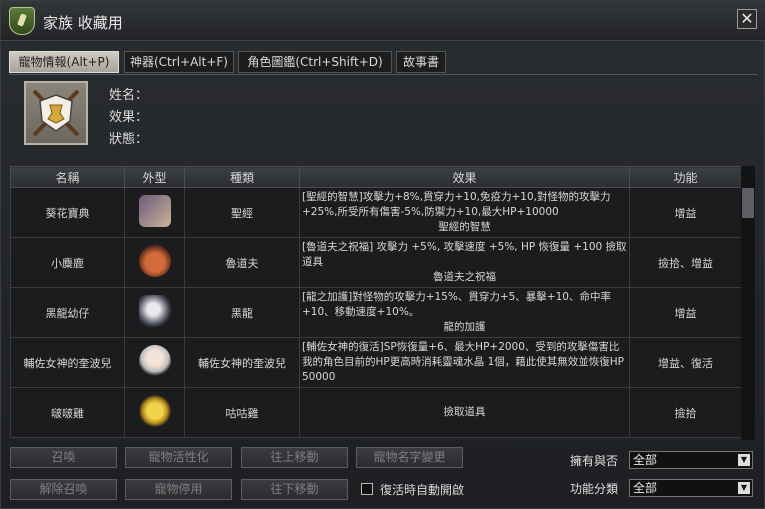 Image resolution: width=765 pixels, height=509 pixels. What do you see at coordinates (747, 19) in the screenshot?
I see `close-button: ✕` at bounding box center [747, 19].